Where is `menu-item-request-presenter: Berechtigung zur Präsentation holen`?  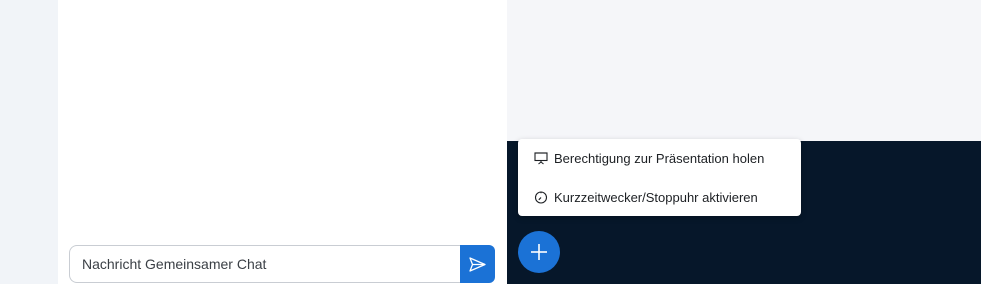 menu-item-request-presenter: Berechtigung zur Präsentation holen is located at coordinates (659, 158).